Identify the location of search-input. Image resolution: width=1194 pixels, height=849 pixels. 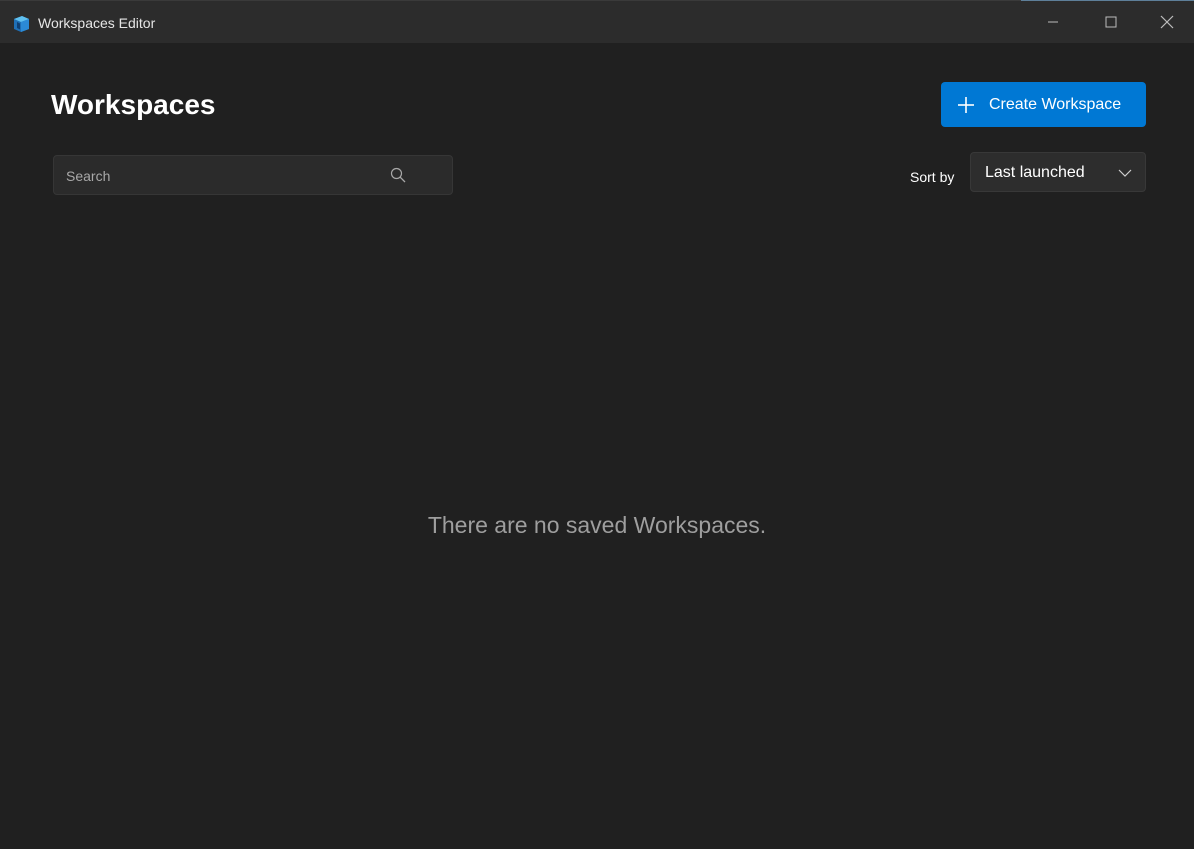
(221, 176).